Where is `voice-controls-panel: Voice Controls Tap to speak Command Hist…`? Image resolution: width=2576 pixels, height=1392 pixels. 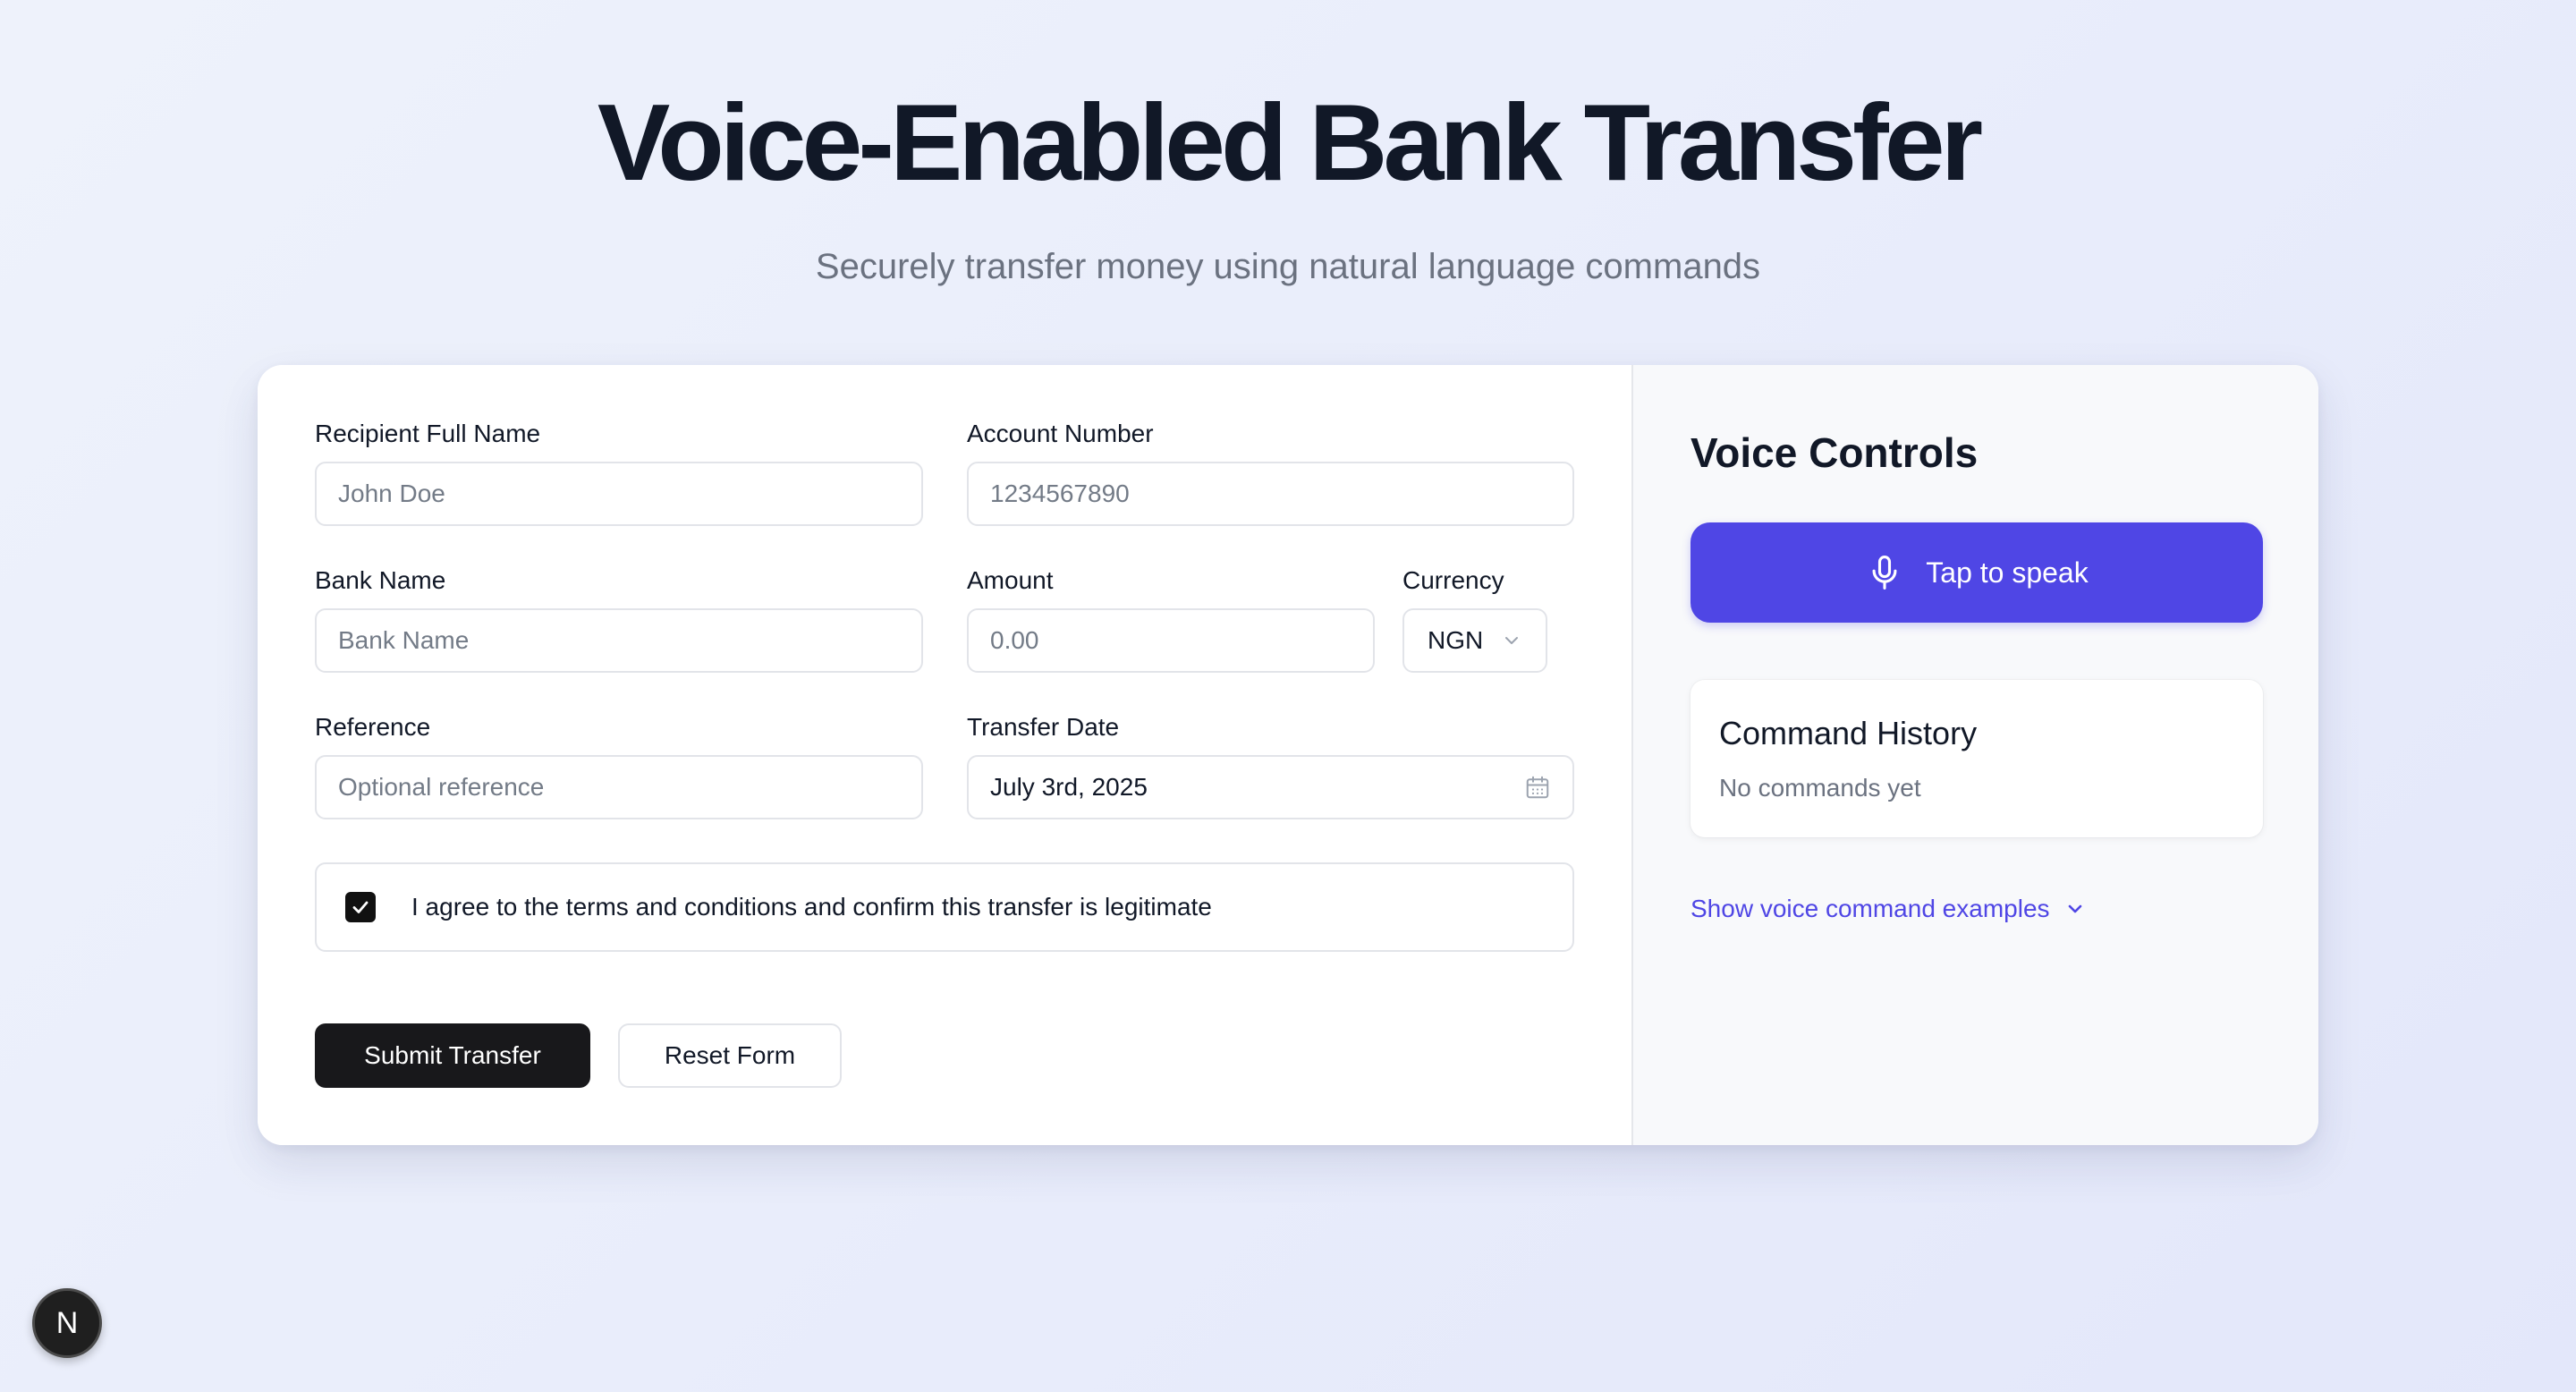
voice-controls-panel: Voice Controls Tap to speak Command Hist… is located at coordinates (1974, 755).